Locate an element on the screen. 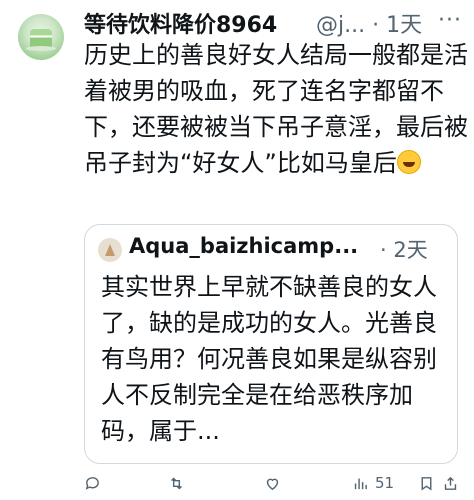  reply-icon is located at coordinates (92, 483).